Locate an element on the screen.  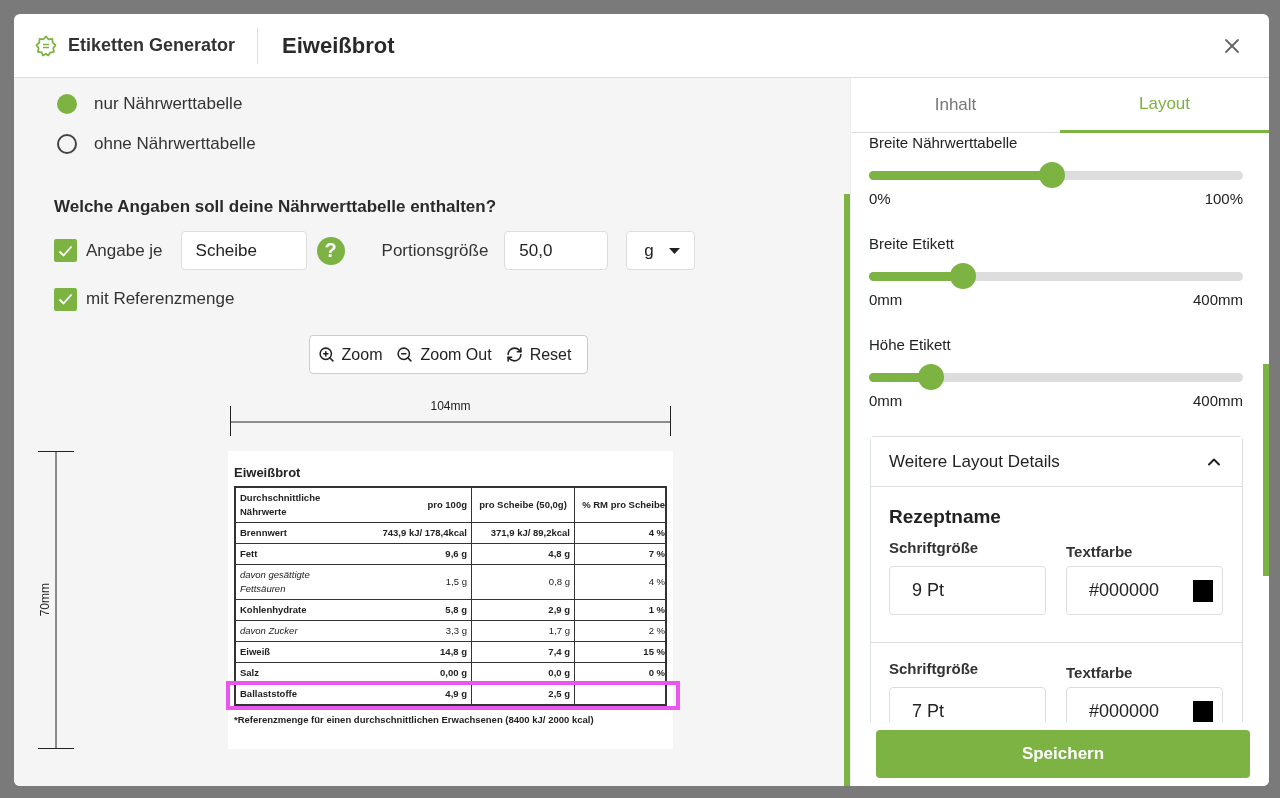
refresh-icon is located at coordinates (514, 354).